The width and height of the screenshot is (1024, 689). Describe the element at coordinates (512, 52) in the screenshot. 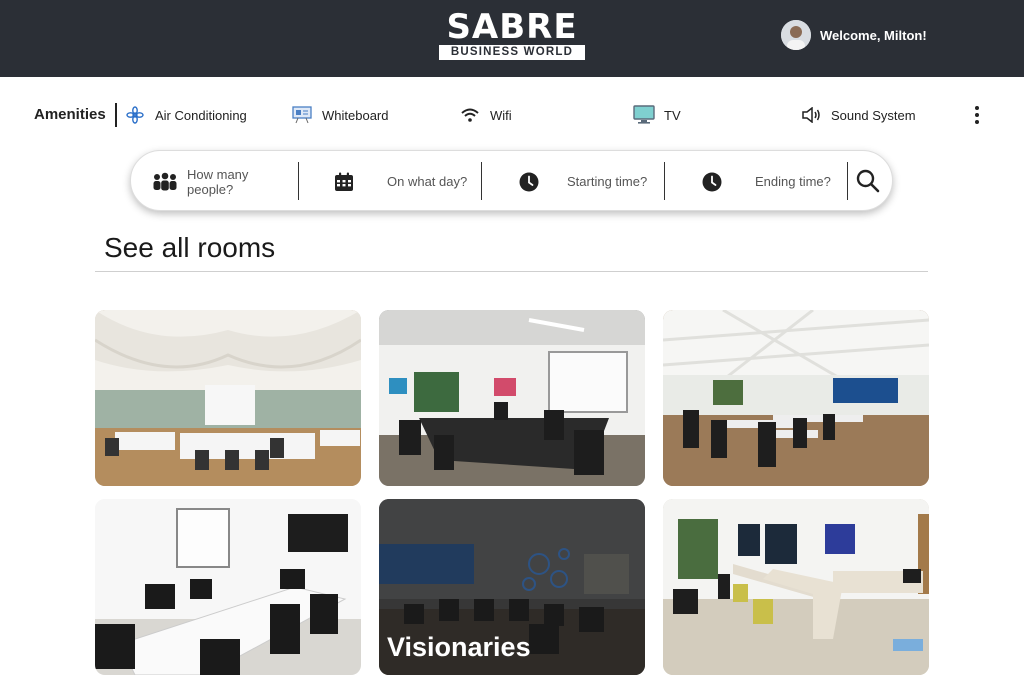

I see `logo-subtext: BUSINESS WORLD` at that location.